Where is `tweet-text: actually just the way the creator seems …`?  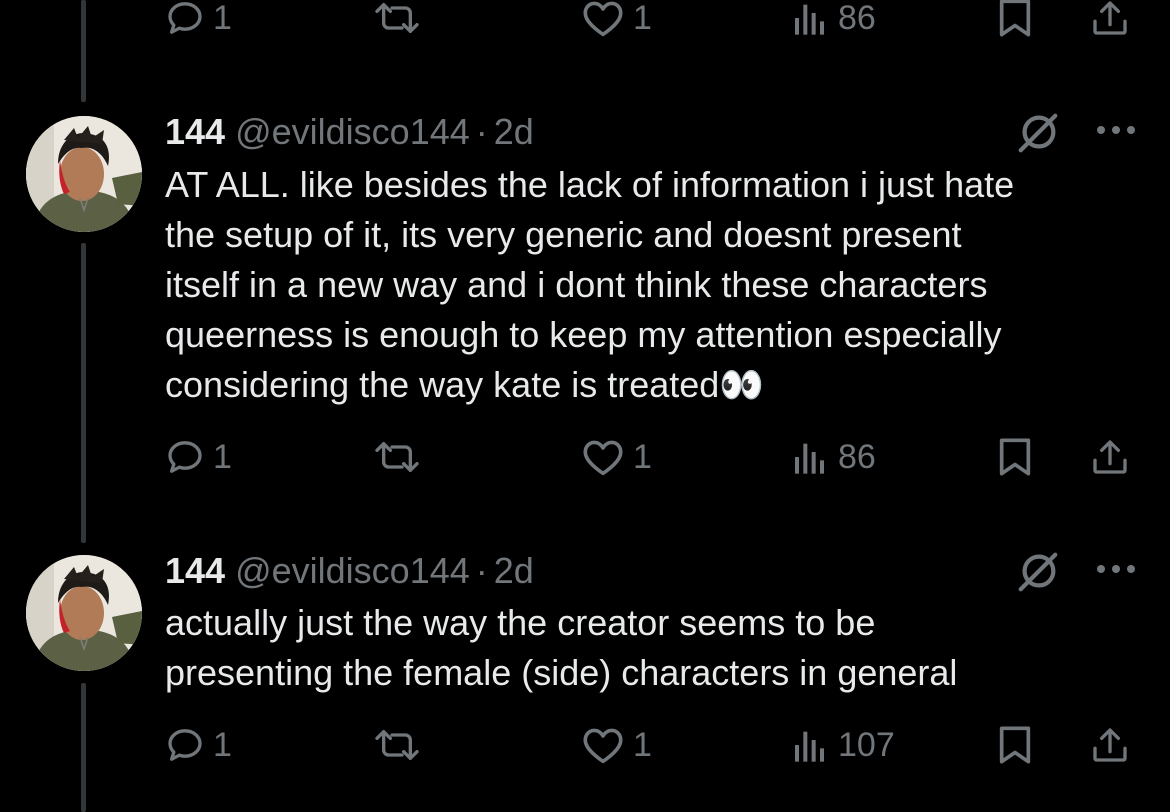
tweet-text: actually just the way the creator seems … is located at coordinates (561, 647).